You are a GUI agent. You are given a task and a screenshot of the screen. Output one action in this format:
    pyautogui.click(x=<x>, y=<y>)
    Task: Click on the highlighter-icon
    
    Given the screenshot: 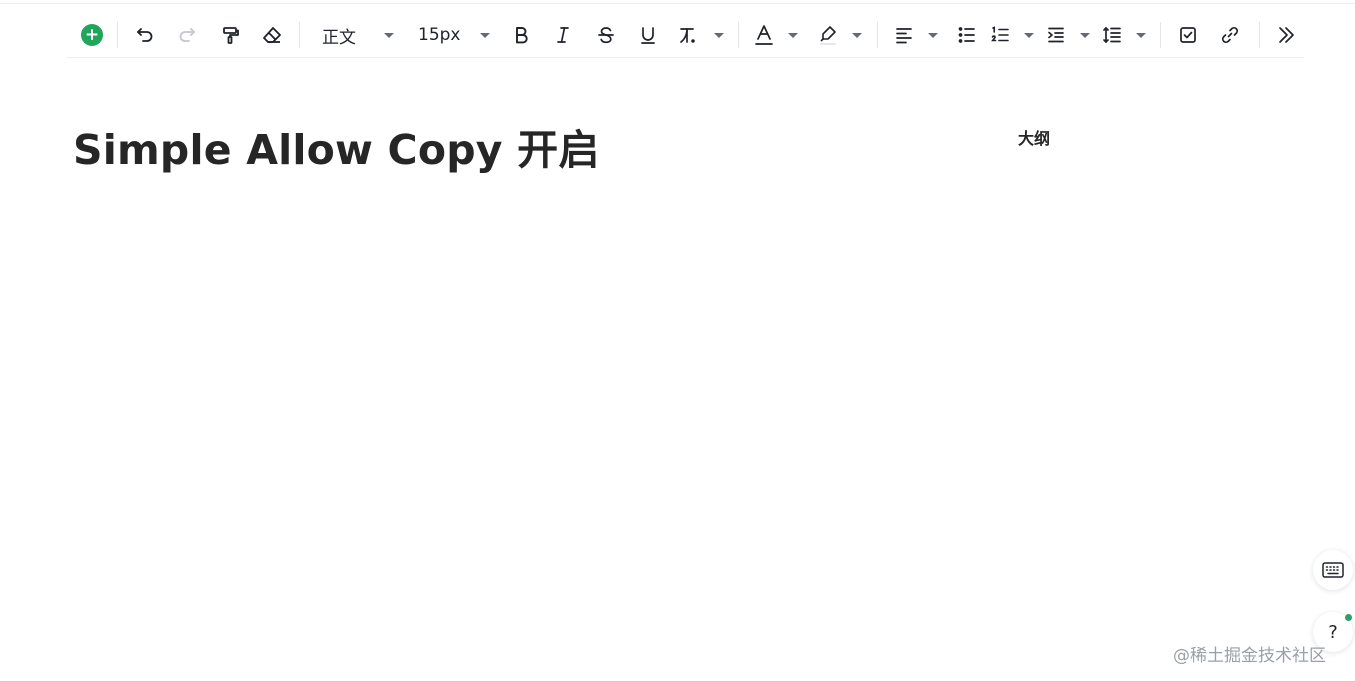 What is the action you would take?
    pyautogui.click(x=828, y=35)
    